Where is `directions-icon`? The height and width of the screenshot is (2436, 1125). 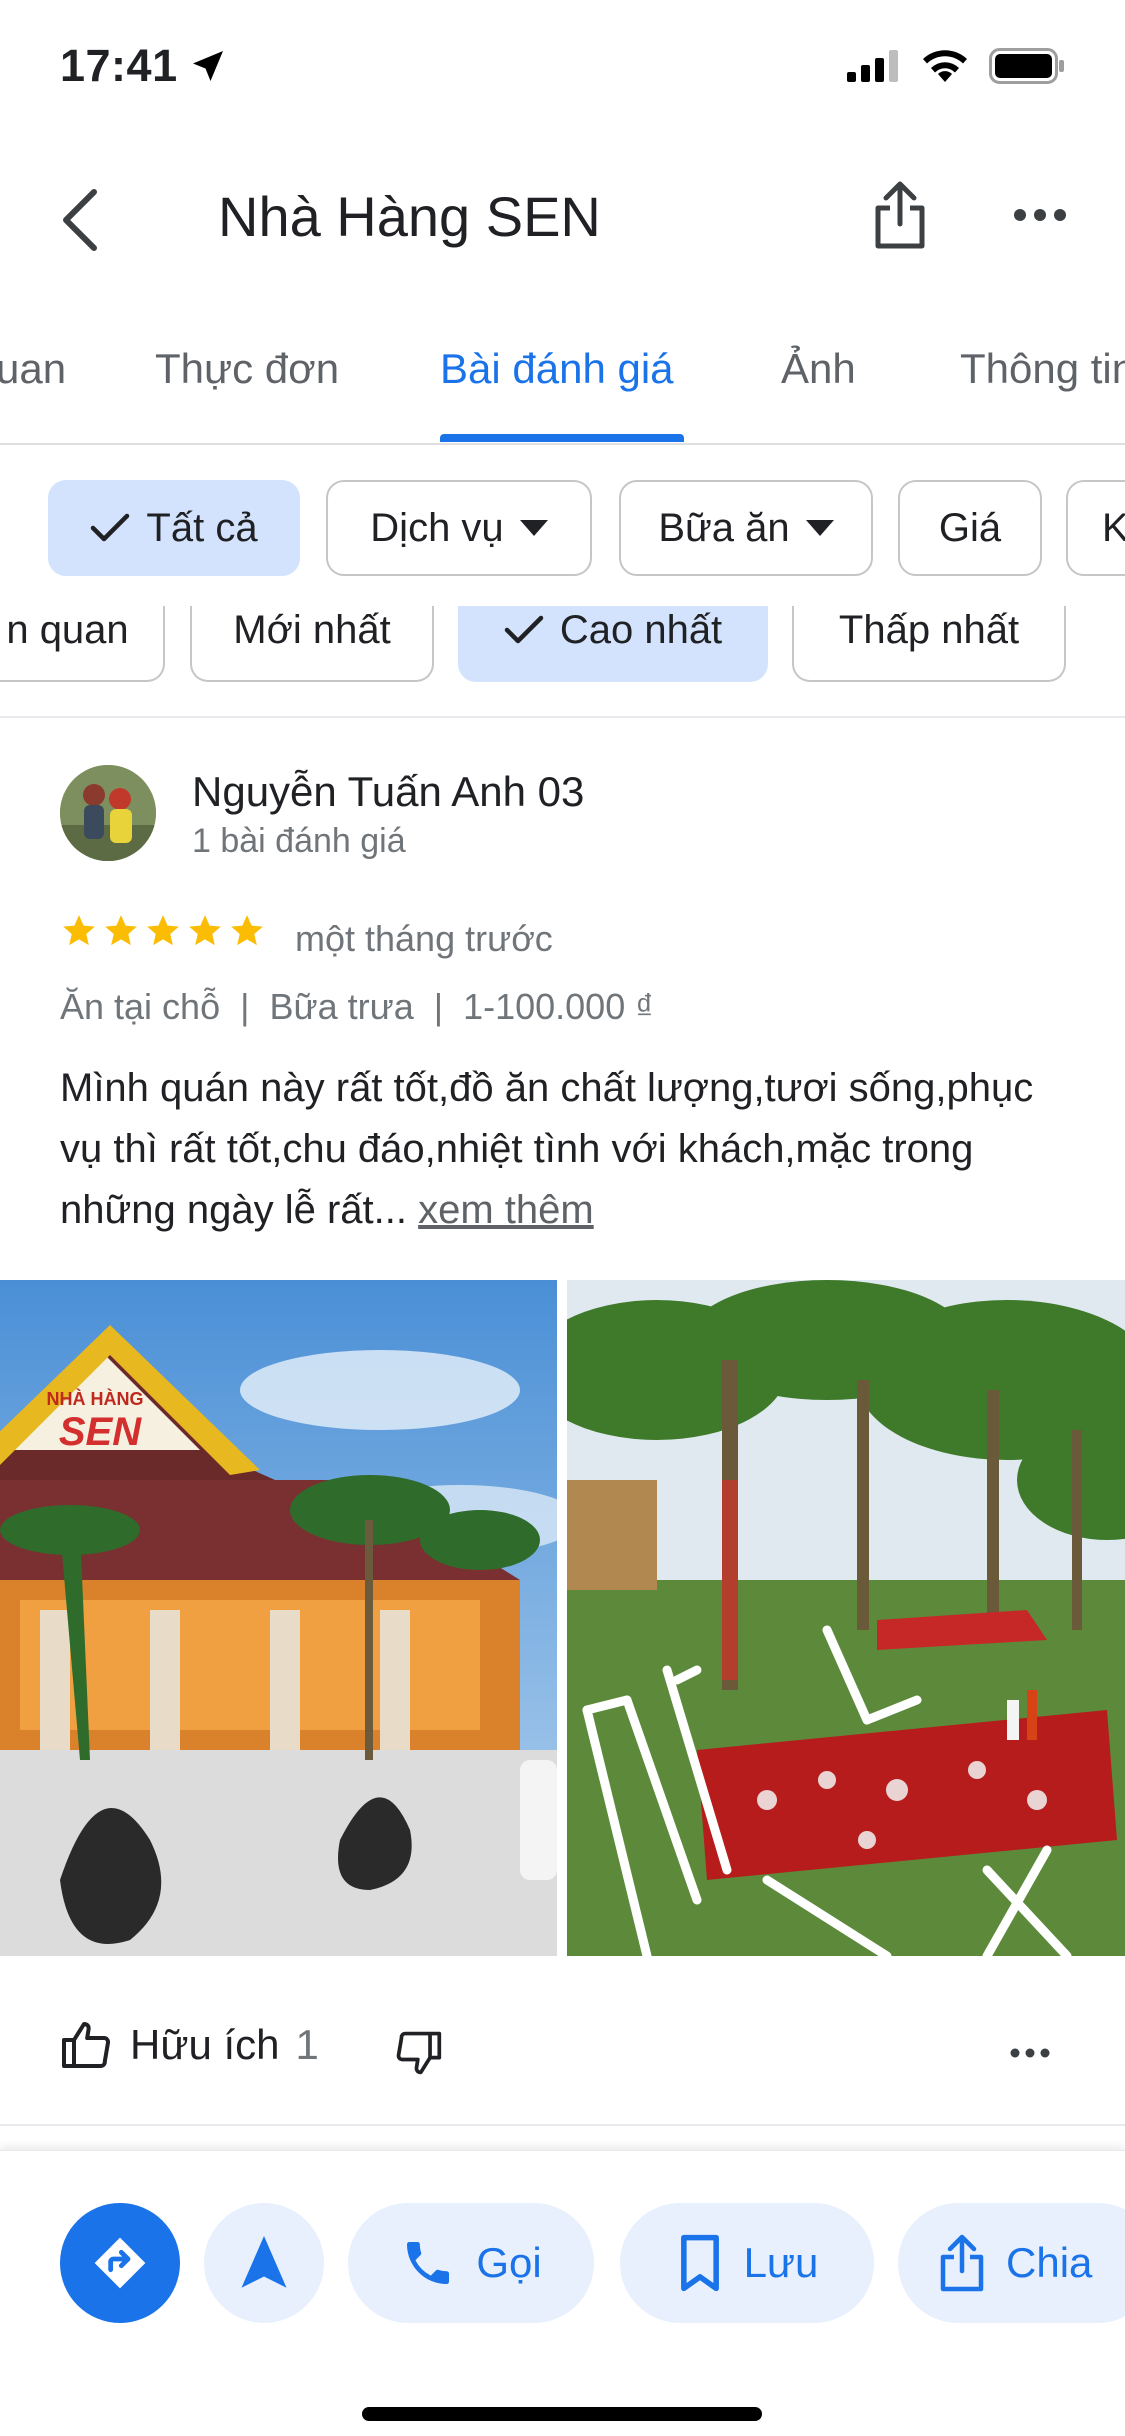
directions-icon is located at coordinates (120, 2263).